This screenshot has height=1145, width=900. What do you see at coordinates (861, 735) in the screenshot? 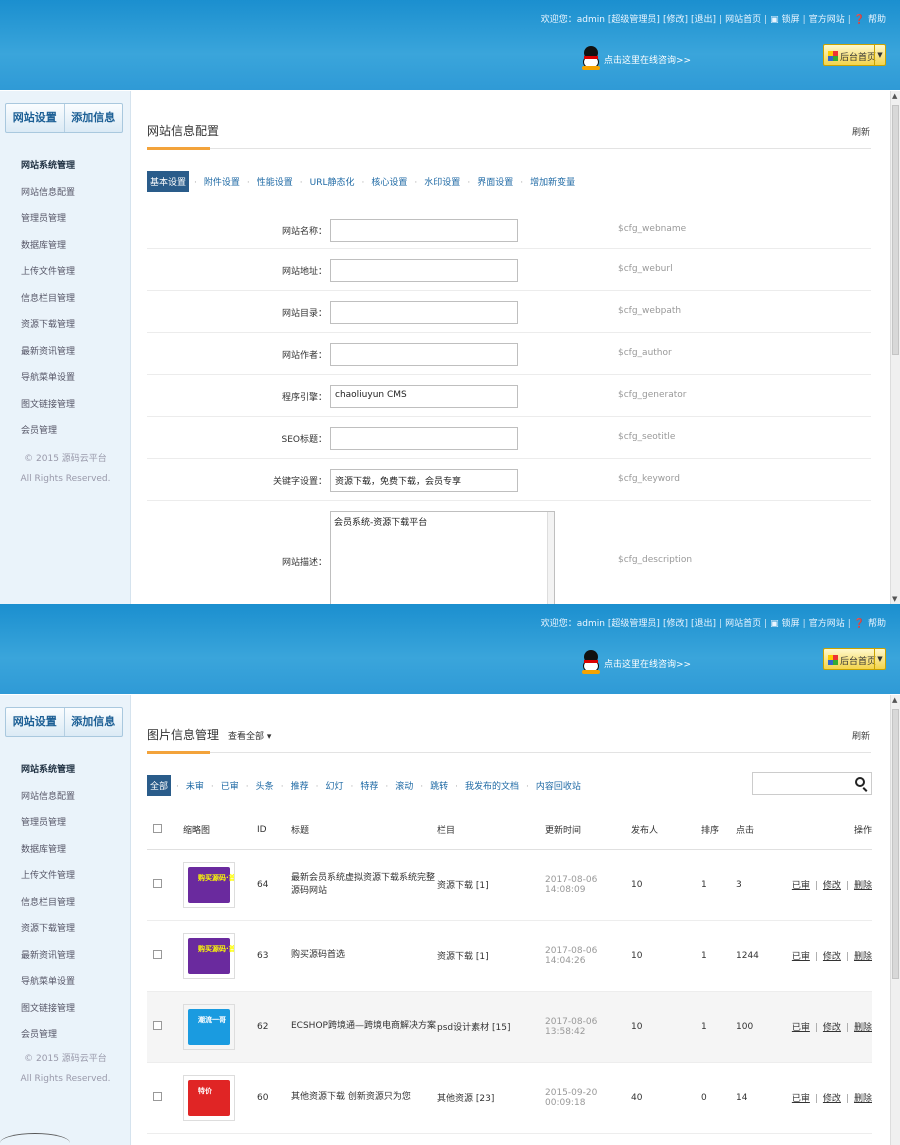
I see `refresh-link: 刷新` at bounding box center [861, 735].